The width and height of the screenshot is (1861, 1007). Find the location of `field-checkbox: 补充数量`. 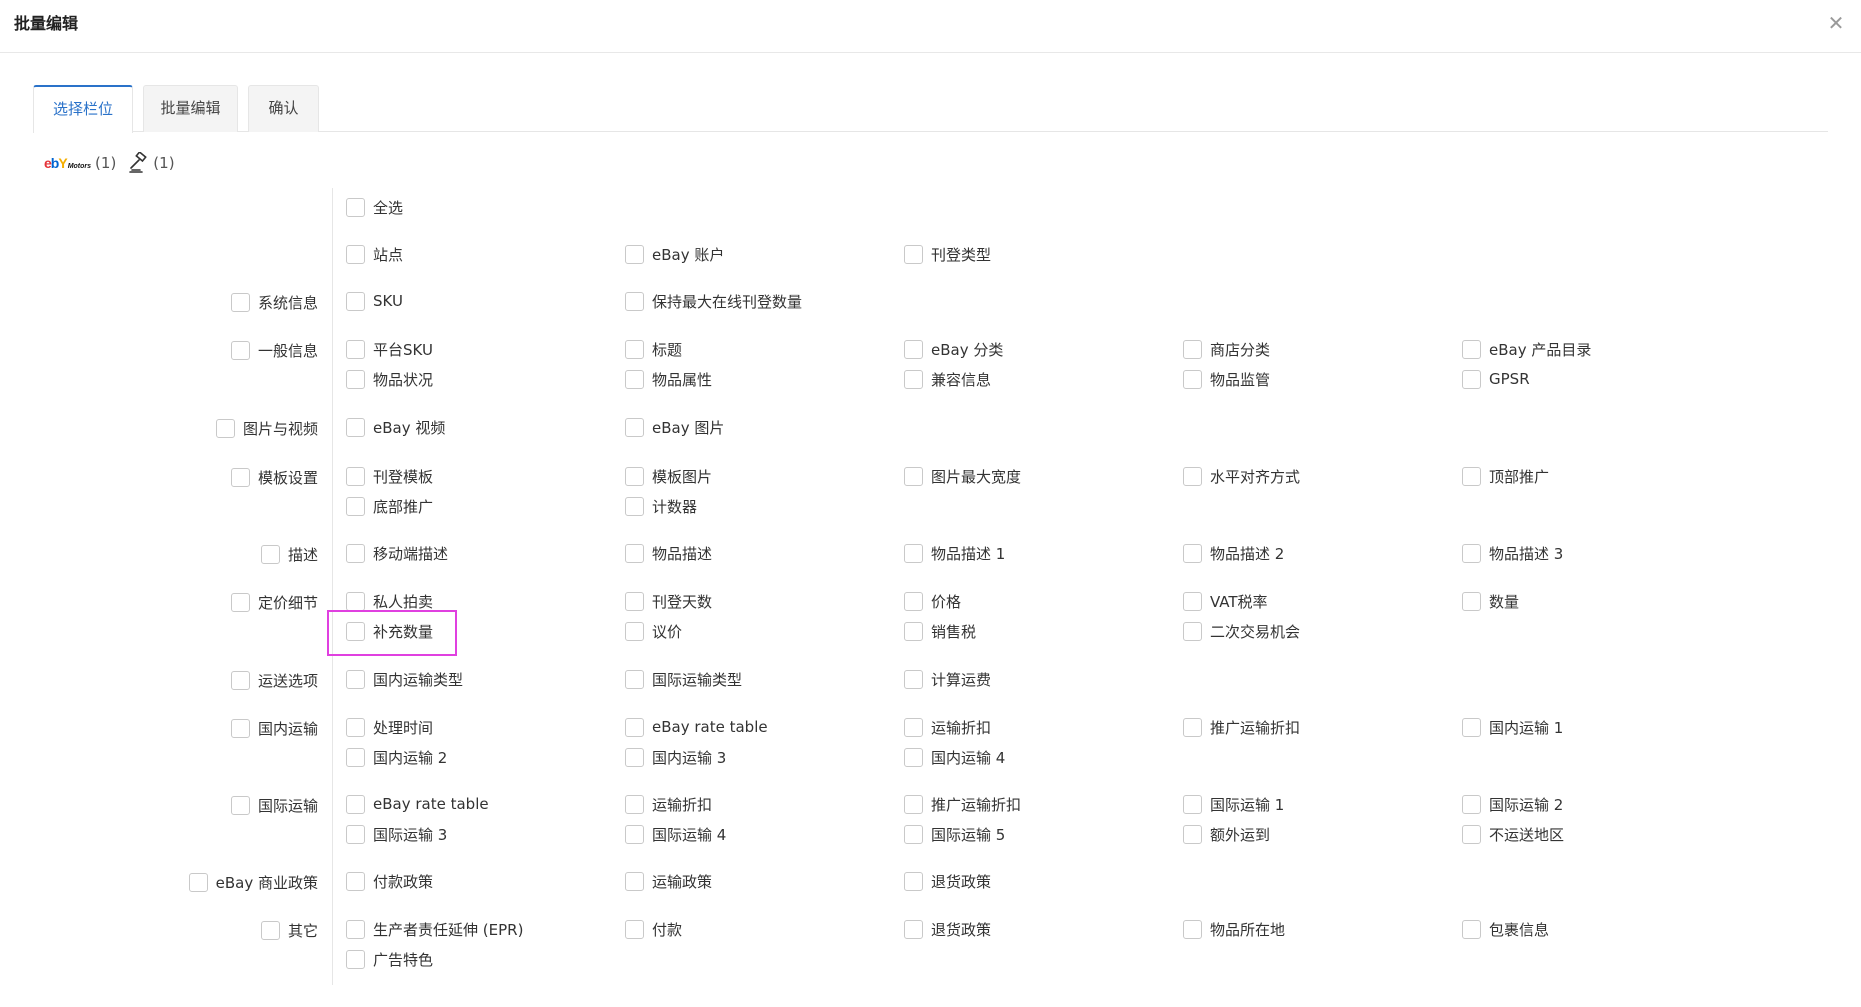

field-checkbox: 补充数量 is located at coordinates (389, 631).